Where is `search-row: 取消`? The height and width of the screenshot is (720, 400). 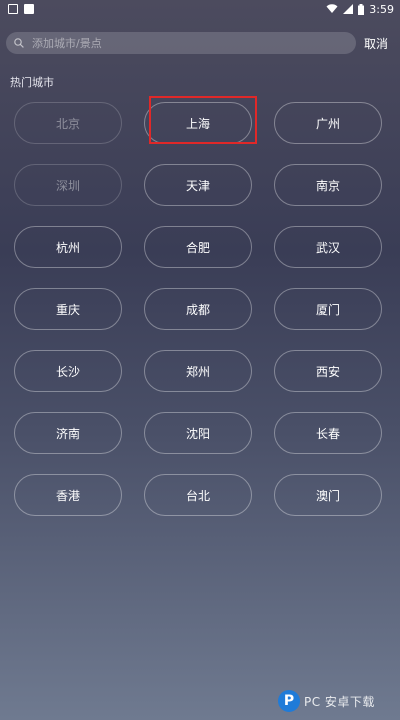
search-row: 取消 is located at coordinates (200, 43).